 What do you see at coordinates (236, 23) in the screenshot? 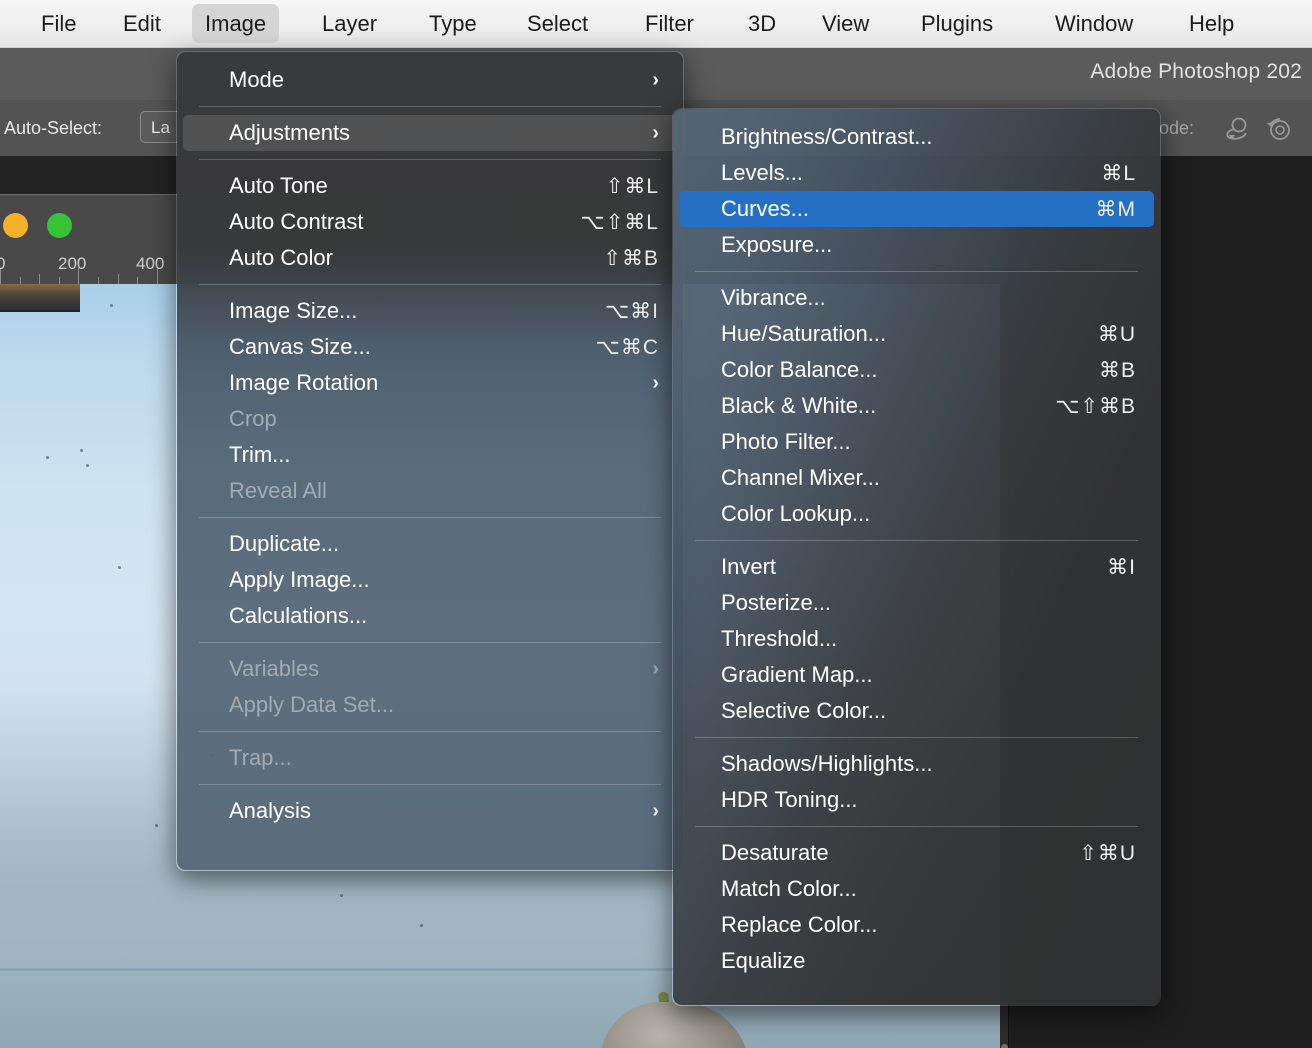
I see `menubar-item-image: Image` at bounding box center [236, 23].